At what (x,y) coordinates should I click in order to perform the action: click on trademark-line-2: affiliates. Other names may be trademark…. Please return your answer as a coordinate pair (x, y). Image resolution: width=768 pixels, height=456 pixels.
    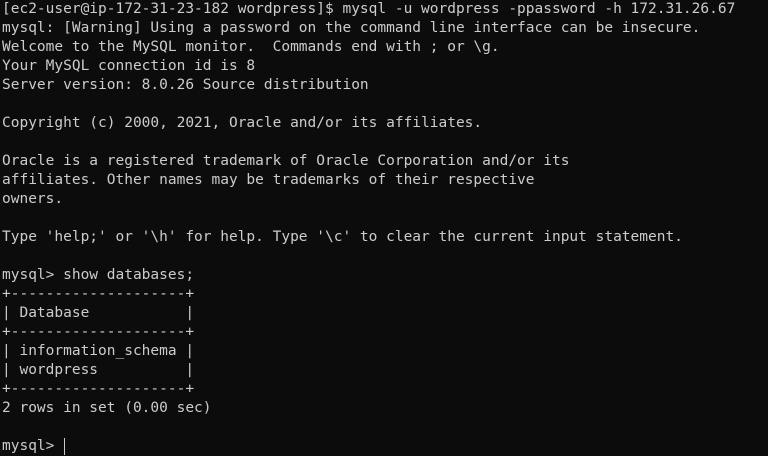
    Looking at the image, I should click on (268, 180).